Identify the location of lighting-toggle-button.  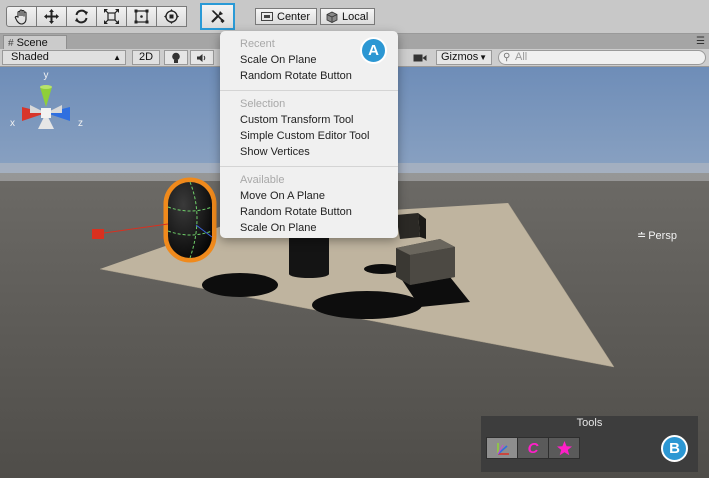
(176, 57).